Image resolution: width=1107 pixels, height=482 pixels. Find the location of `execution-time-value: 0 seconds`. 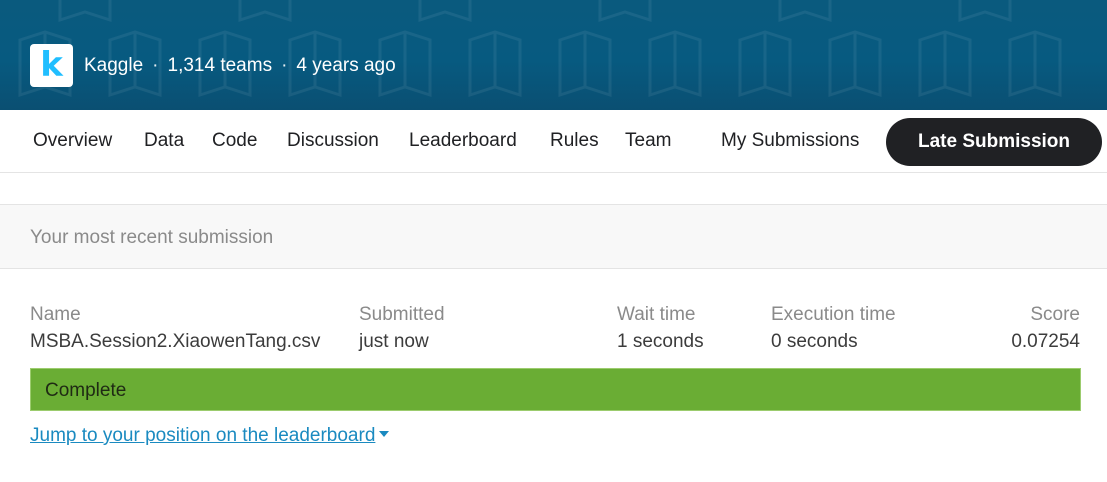

execution-time-value: 0 seconds is located at coordinates (814, 341).